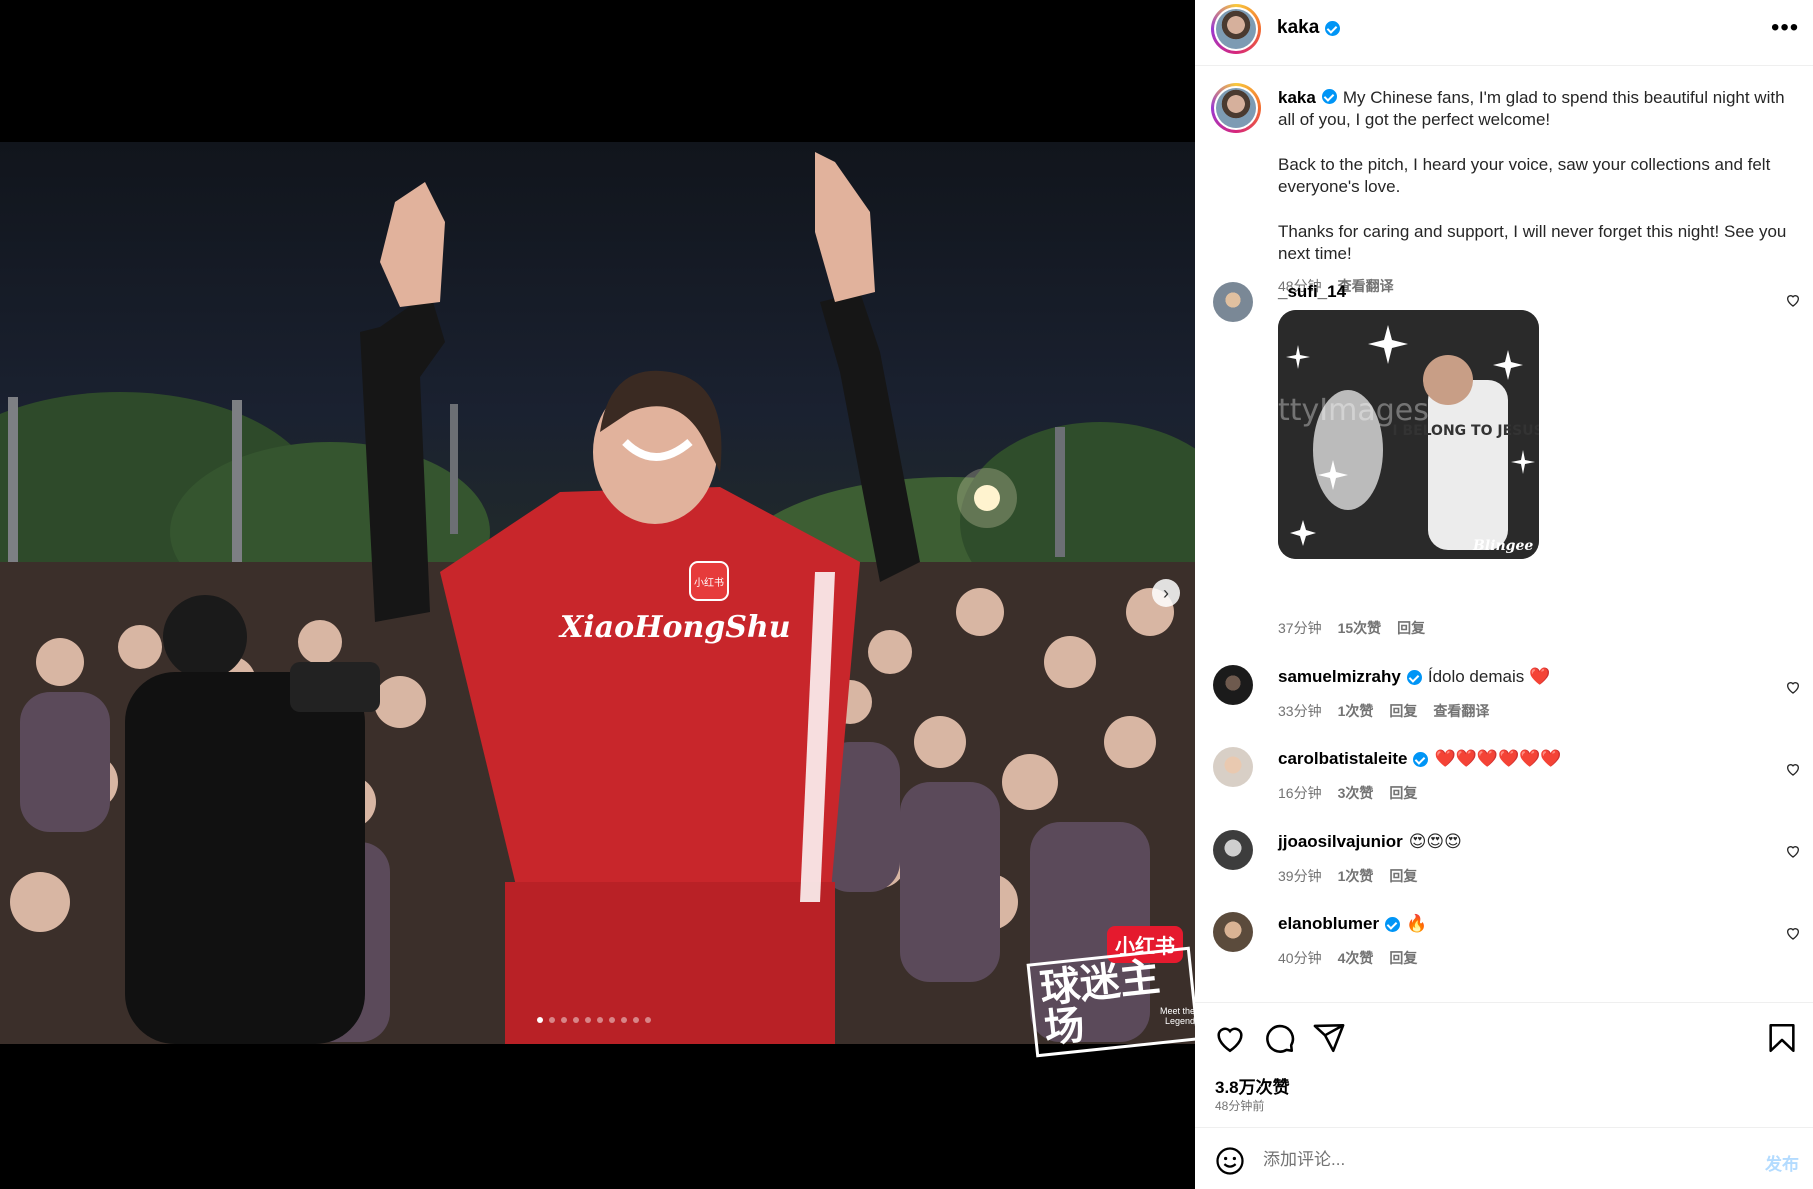 The width and height of the screenshot is (1813, 1189). Describe the element at coordinates (1342, 759) in the screenshot. I see `comment-username: carolbatistaleite` at that location.